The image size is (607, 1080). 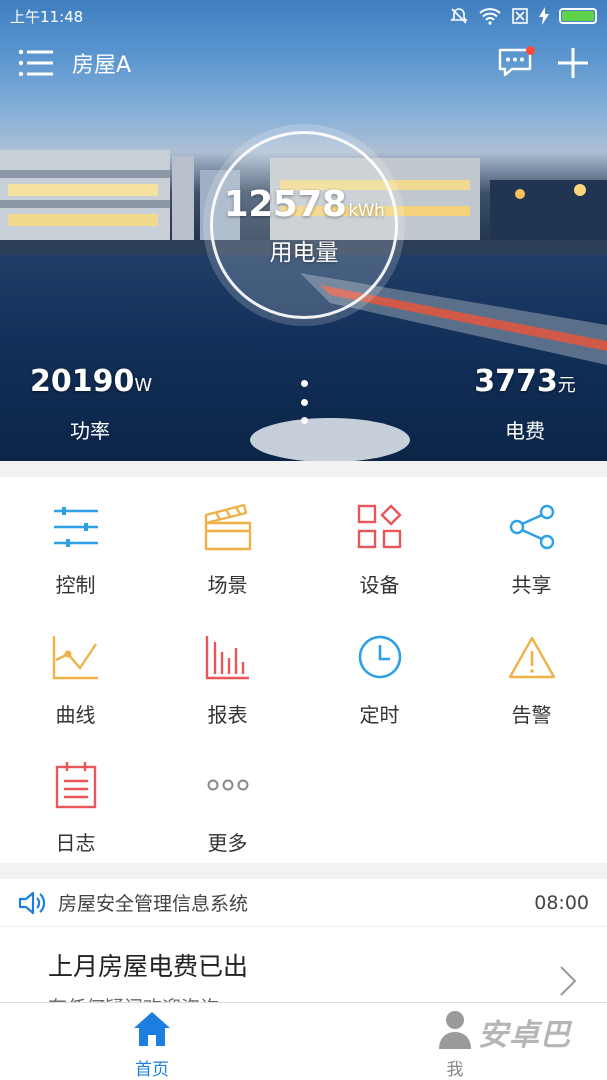 I want to click on grid-label-more: 更多, so click(x=227, y=843).